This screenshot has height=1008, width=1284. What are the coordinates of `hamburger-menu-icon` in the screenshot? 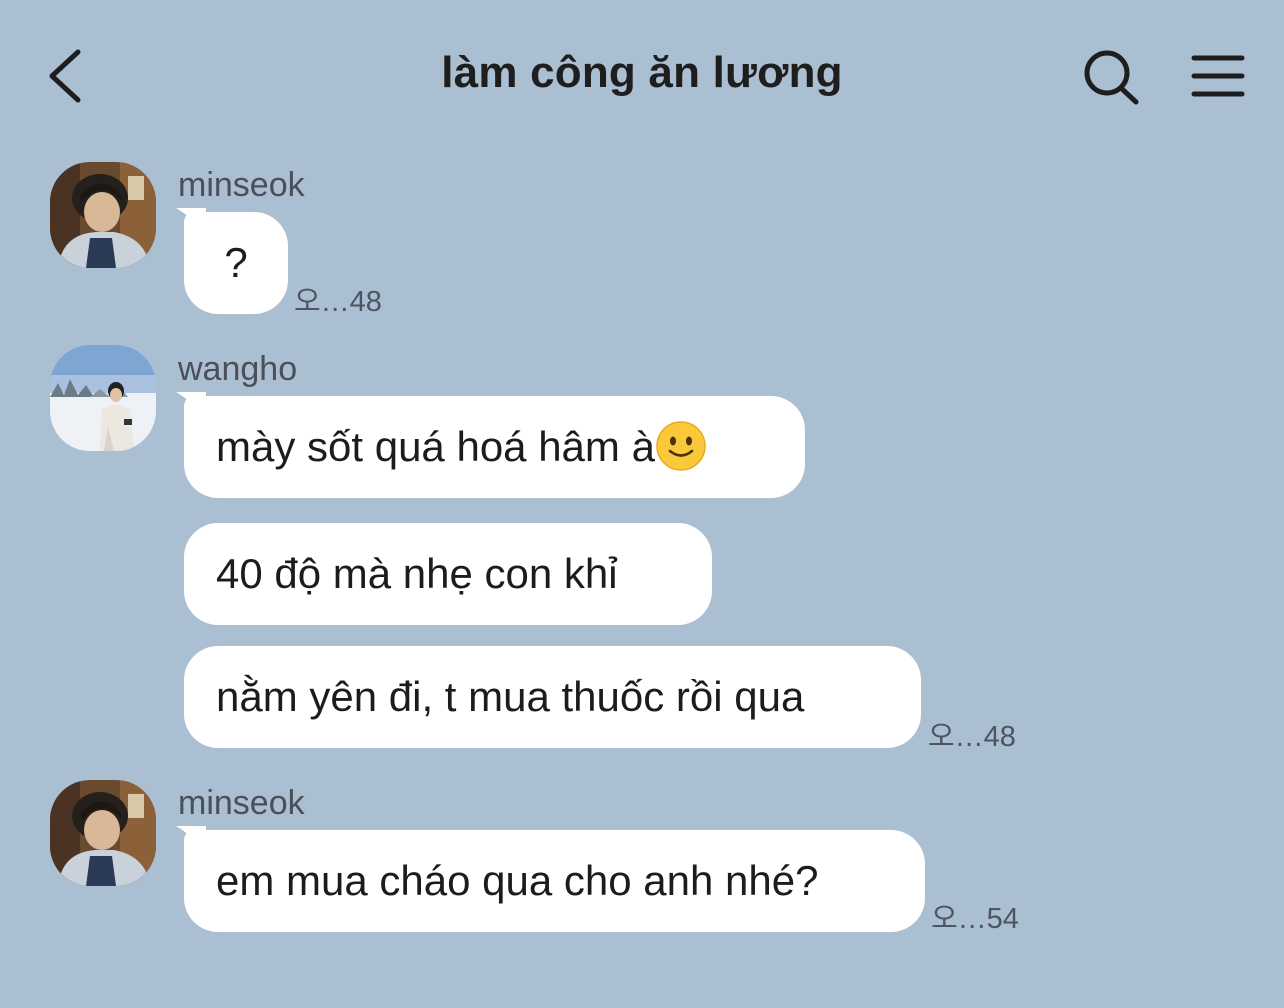 It's located at (1218, 76).